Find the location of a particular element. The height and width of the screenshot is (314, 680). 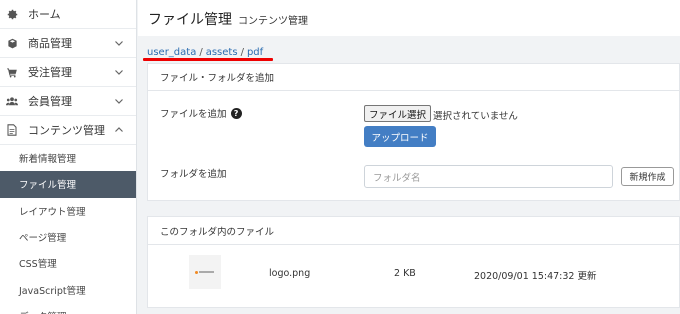

document-icon is located at coordinates (12, 130).